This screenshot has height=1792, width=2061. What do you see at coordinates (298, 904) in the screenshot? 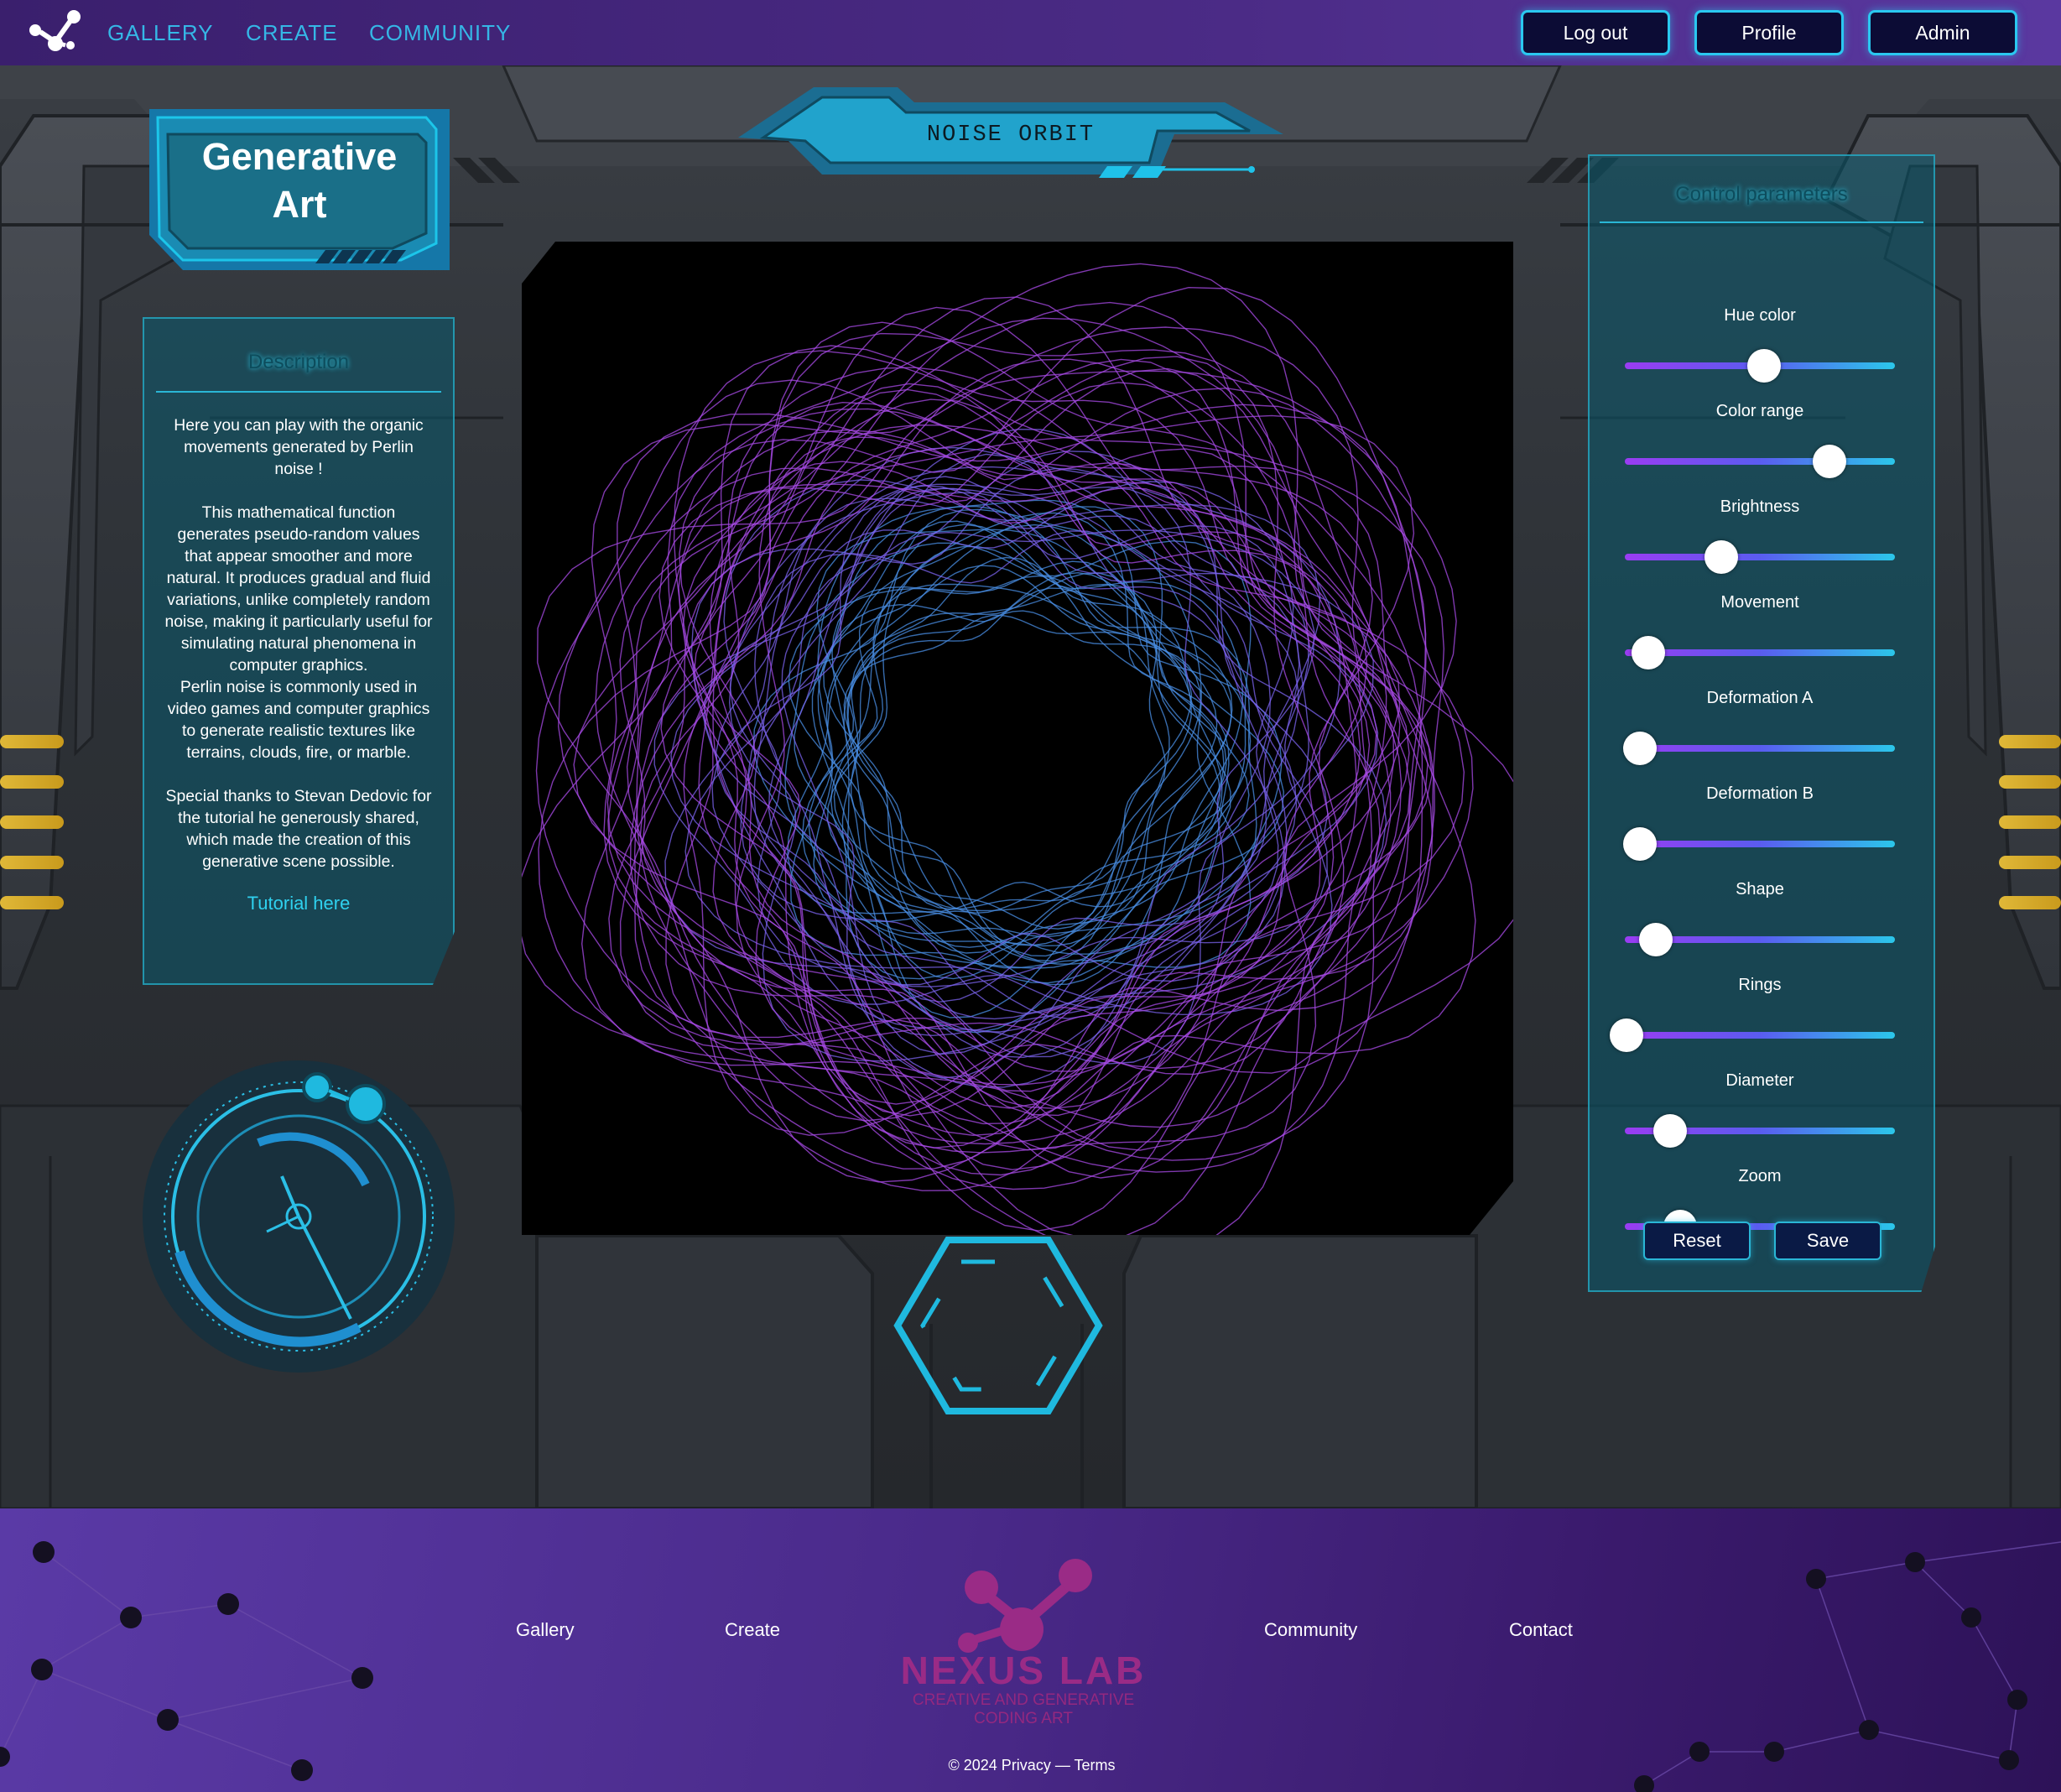
I see `tutorial-link: Tutorial here` at bounding box center [298, 904].